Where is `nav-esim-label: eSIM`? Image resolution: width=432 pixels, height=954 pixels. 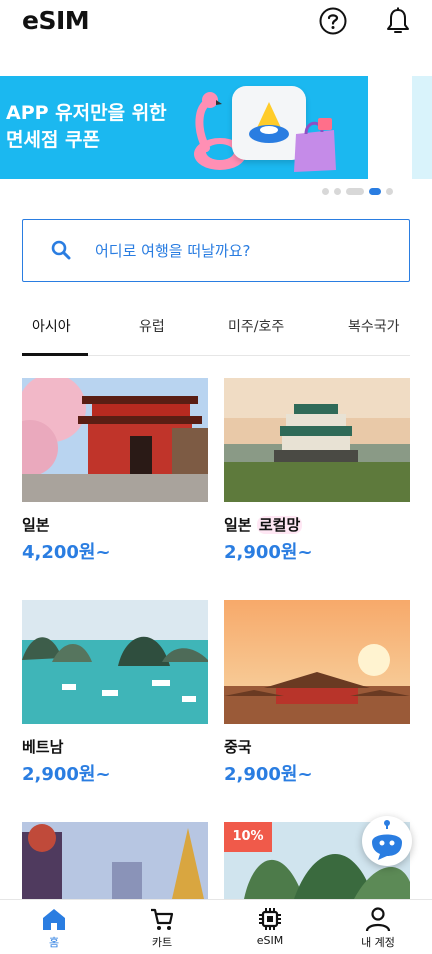
nav-esim-label: eSIM is located at coordinates (270, 940).